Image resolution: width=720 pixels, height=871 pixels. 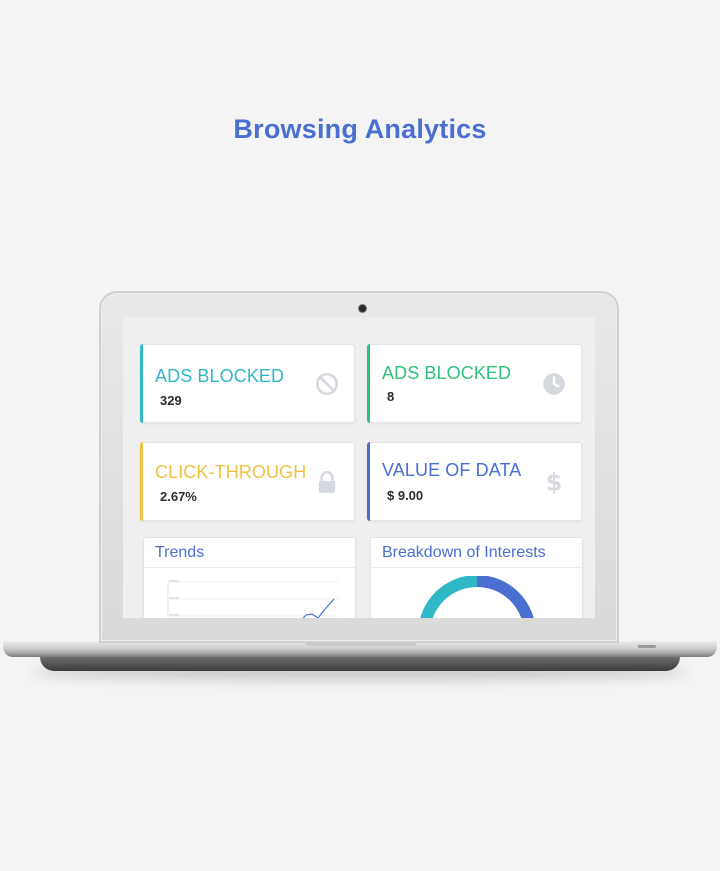 What do you see at coordinates (464, 552) in the screenshot?
I see `panel-title: Breakdown of Interests` at bounding box center [464, 552].